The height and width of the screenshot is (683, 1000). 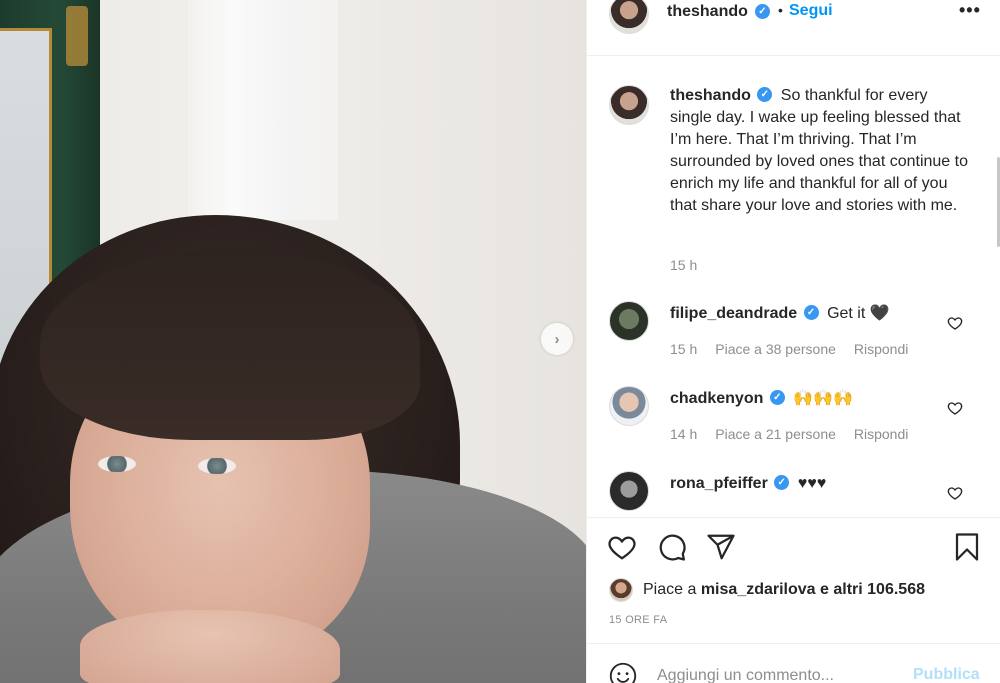 I want to click on likes-prefix: Piace a, so click(x=670, y=589).